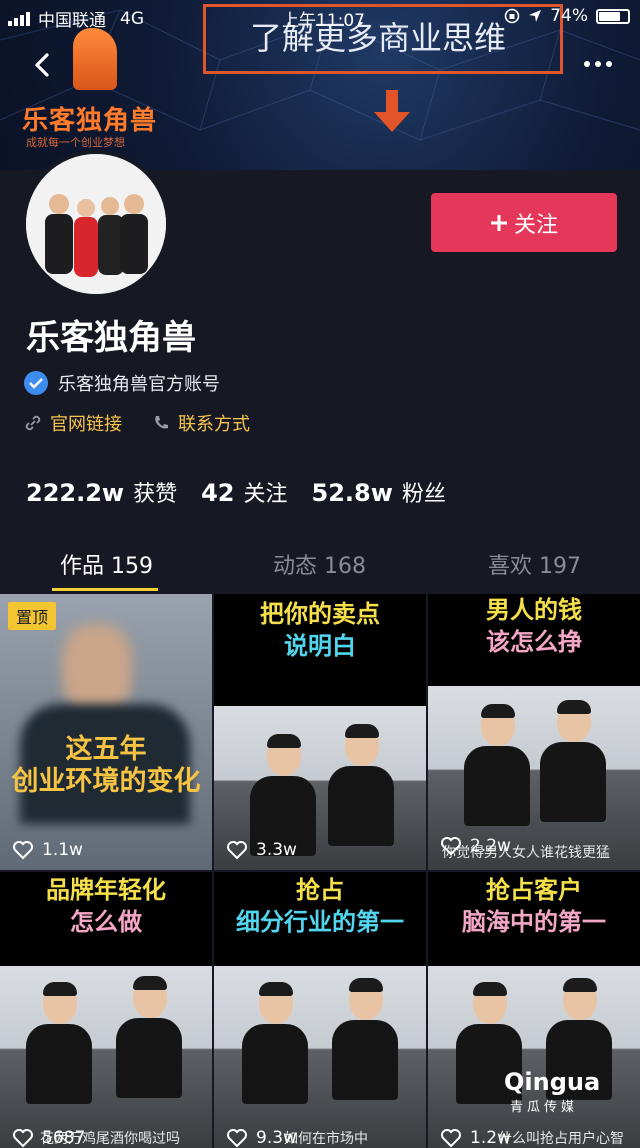 The height and width of the screenshot is (1148, 640). What do you see at coordinates (320, 646) in the screenshot?
I see `video-title-line: 说明白` at bounding box center [320, 646].